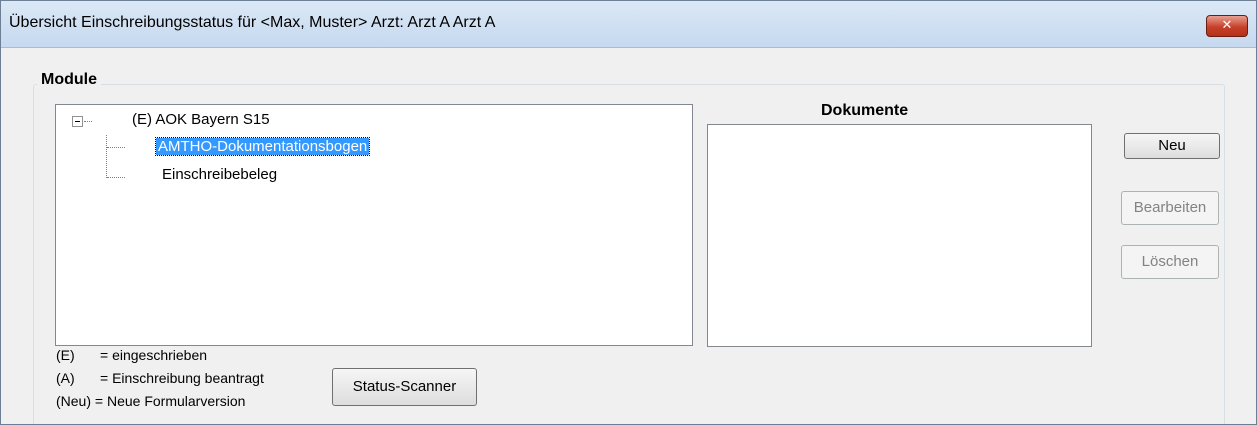 Image resolution: width=1257 pixels, height=425 pixels. I want to click on legend-item: (E) = eingeschrieben, so click(131, 355).